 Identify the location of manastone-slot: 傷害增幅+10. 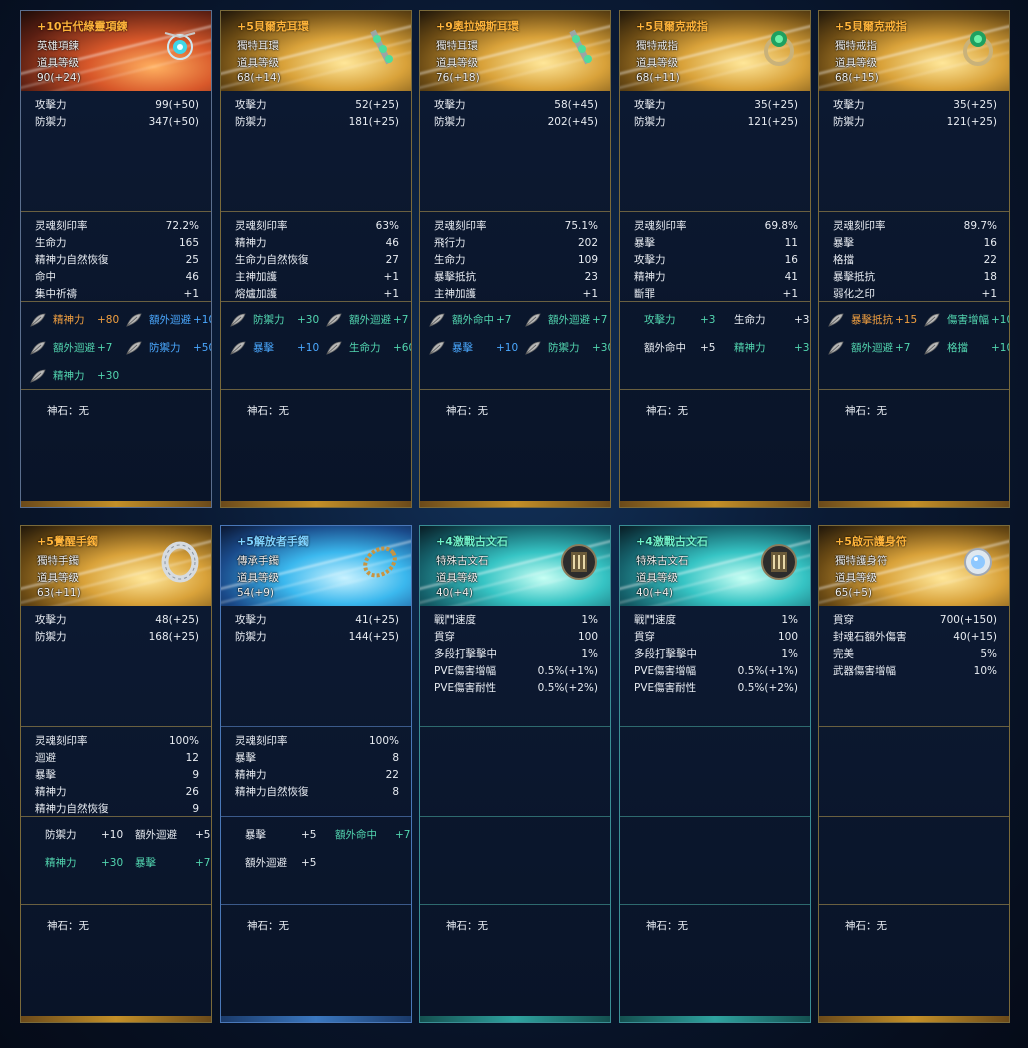
(966, 320).